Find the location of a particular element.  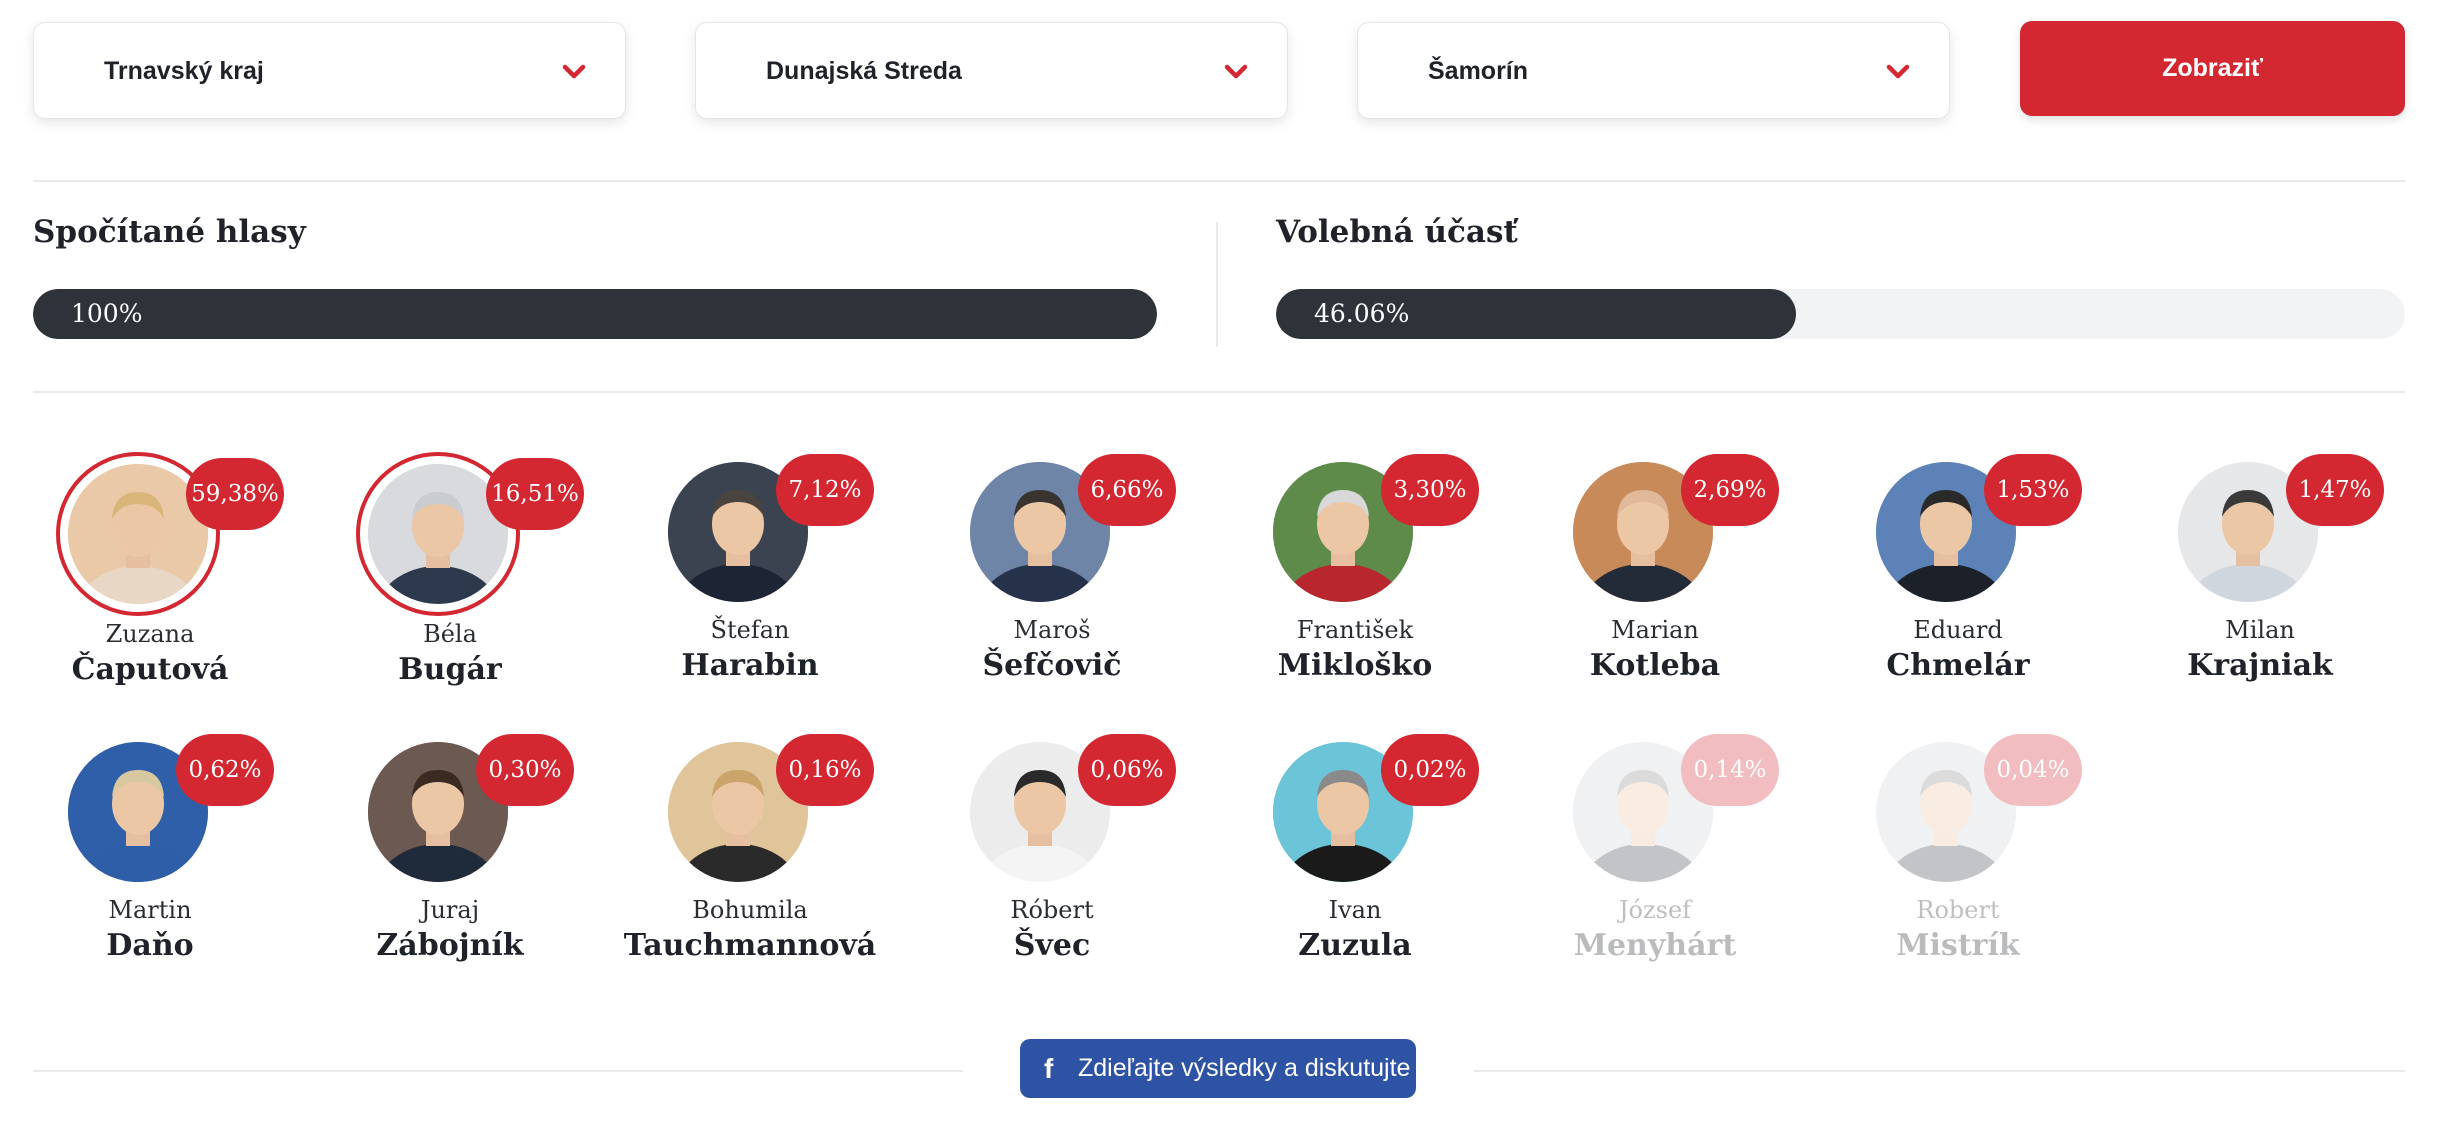

candidate-last-name: Tauchmannová is located at coordinates (750, 945).